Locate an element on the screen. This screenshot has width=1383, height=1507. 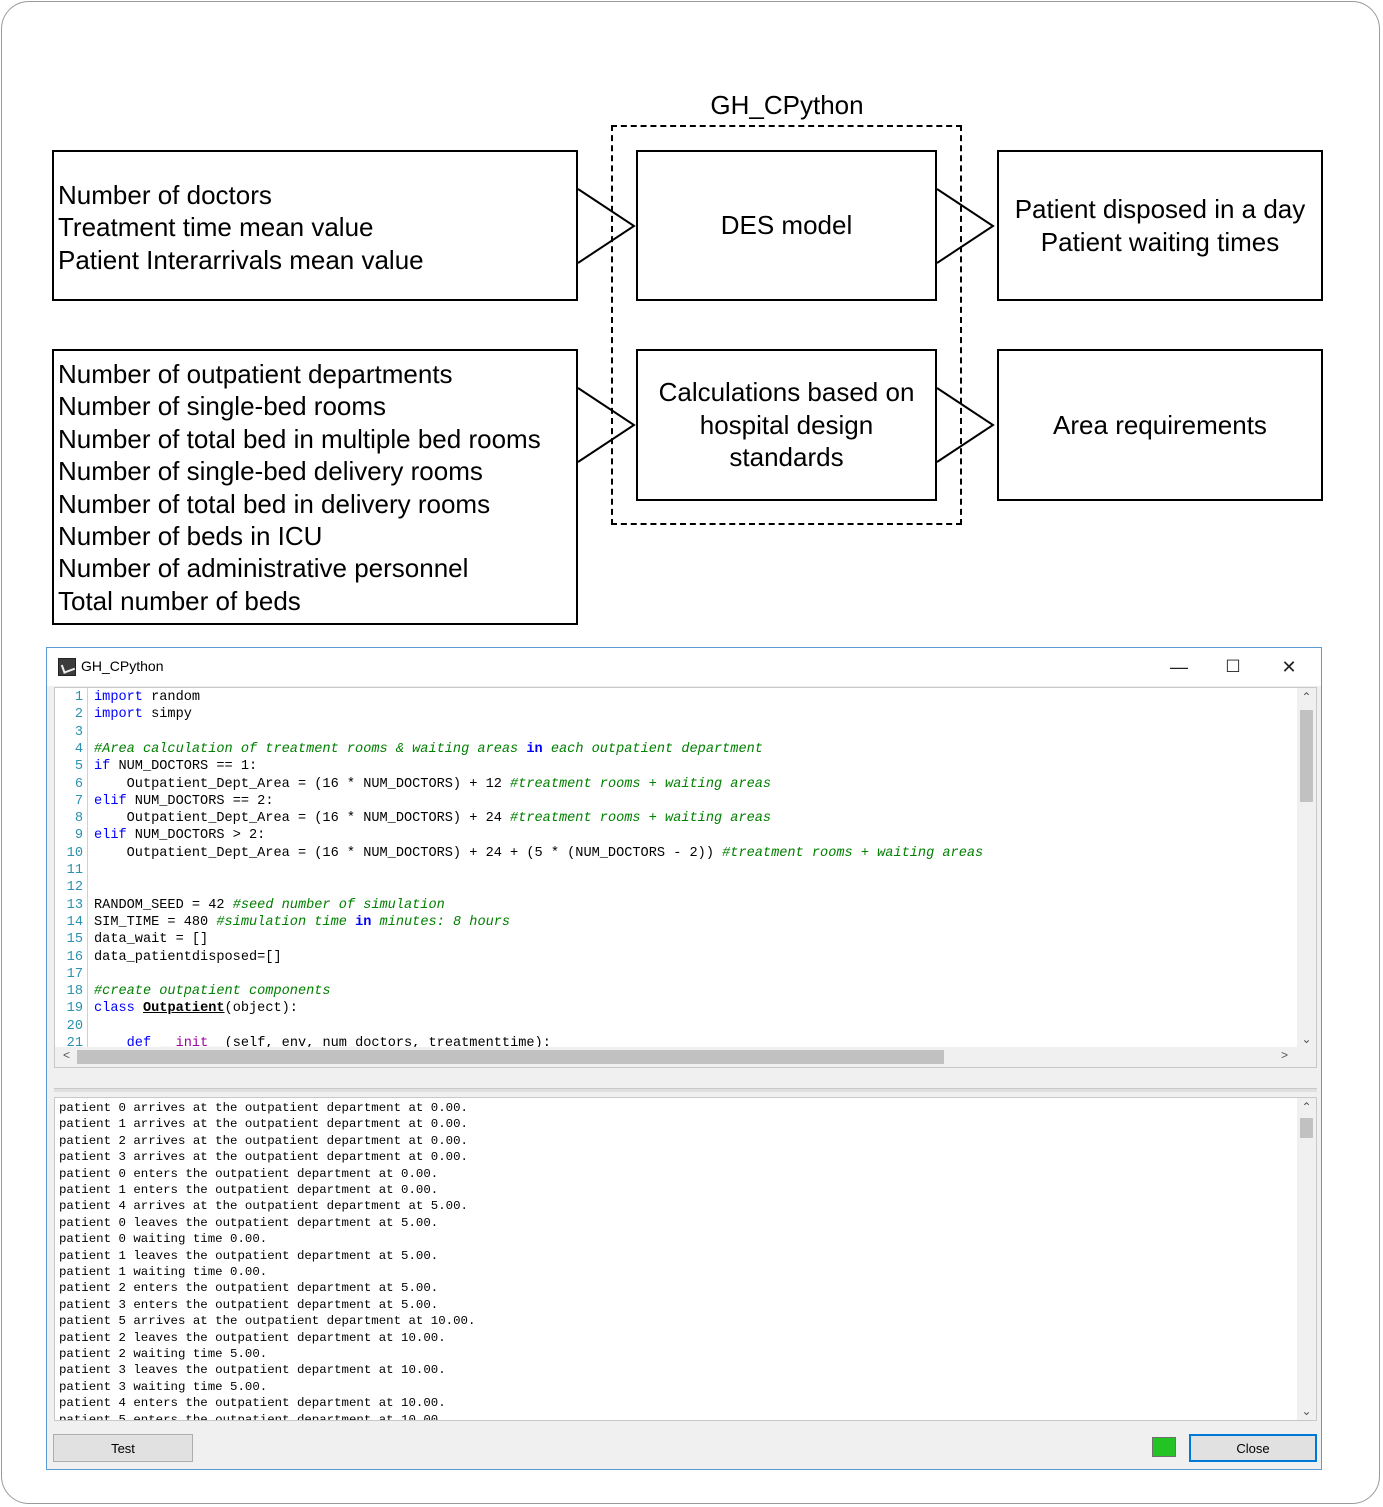
code-text: data_wait = [] is located at coordinates (151, 939).